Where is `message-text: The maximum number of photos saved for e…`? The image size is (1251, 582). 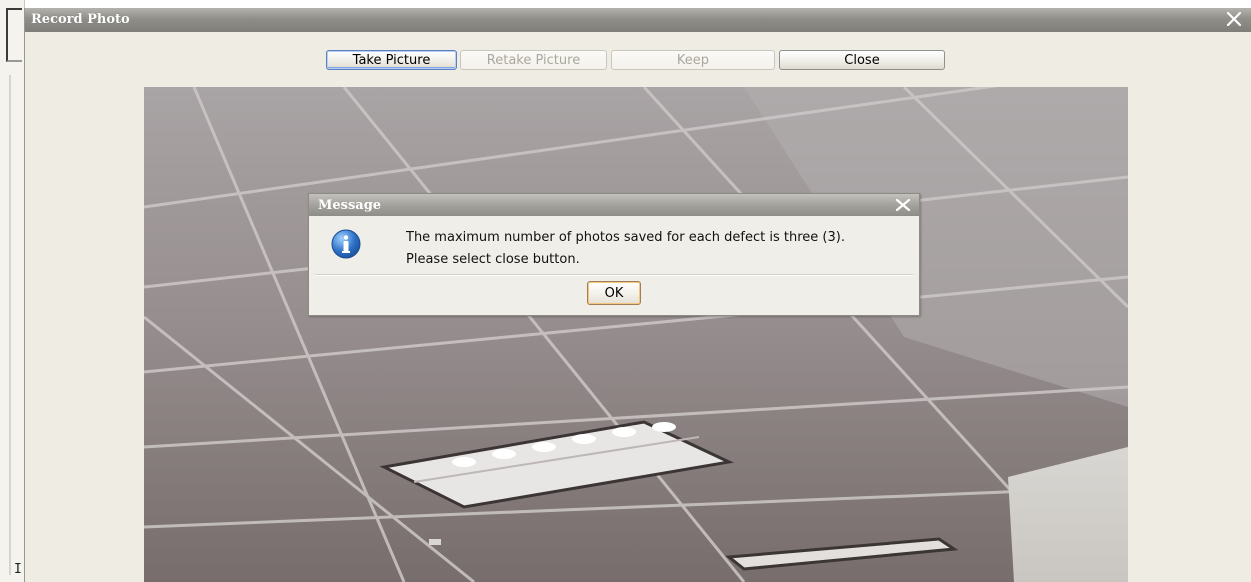
message-text: The maximum number of photos saved for e… is located at coordinates (625, 249).